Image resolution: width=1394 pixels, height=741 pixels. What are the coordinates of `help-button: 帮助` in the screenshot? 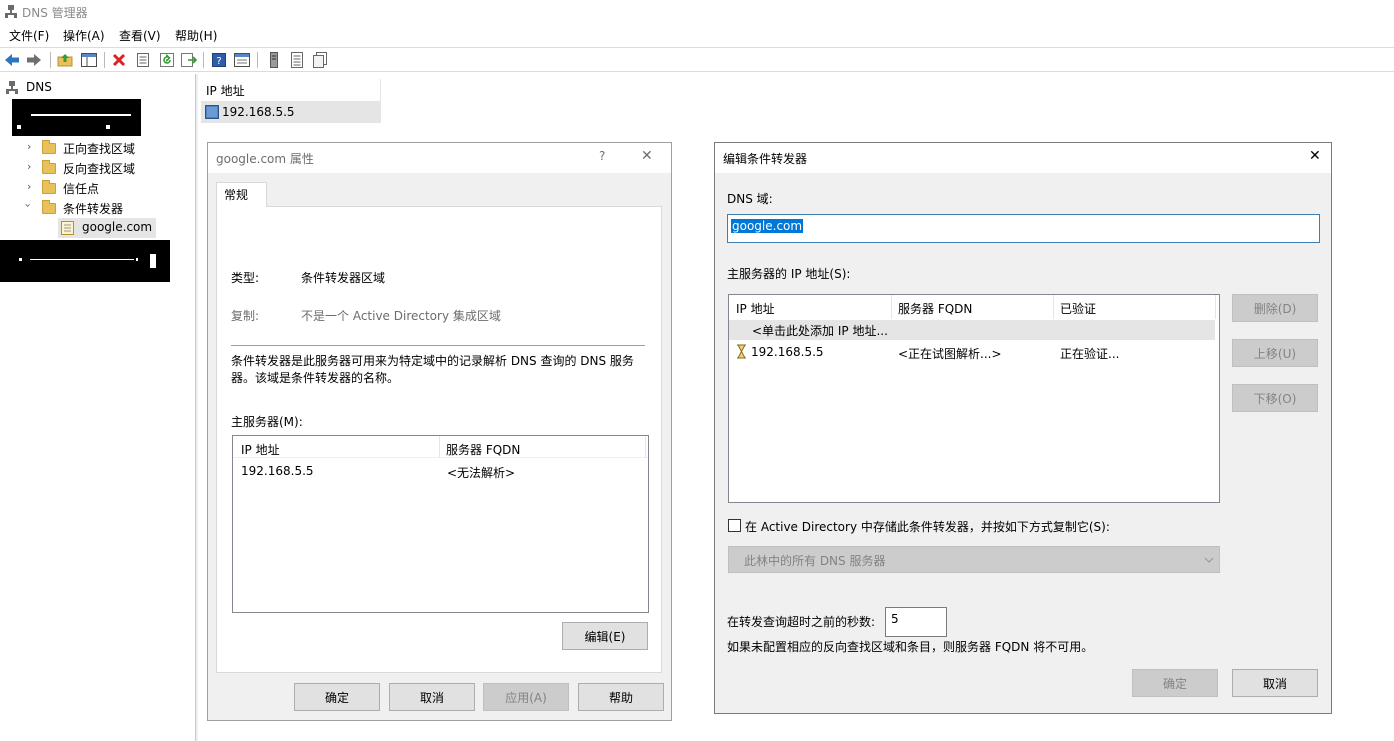 It's located at (621, 697).